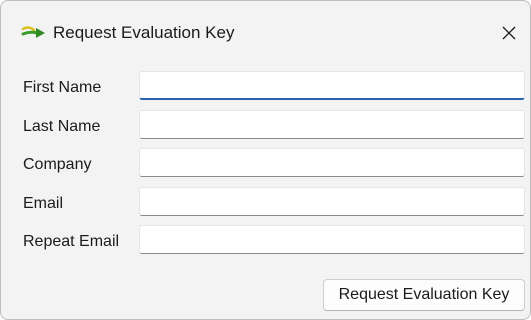 The image size is (531, 320). Describe the element at coordinates (332, 162) in the screenshot. I see `company-input` at that location.